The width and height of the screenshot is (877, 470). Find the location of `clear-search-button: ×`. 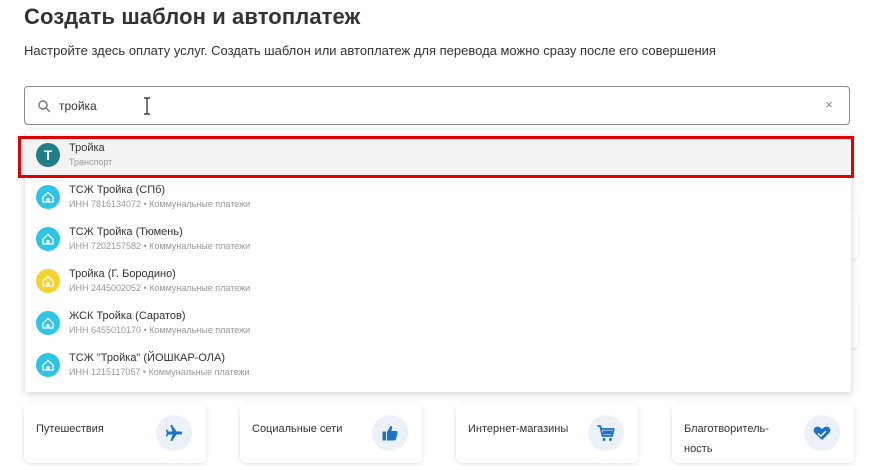

clear-search-button: × is located at coordinates (829, 104).